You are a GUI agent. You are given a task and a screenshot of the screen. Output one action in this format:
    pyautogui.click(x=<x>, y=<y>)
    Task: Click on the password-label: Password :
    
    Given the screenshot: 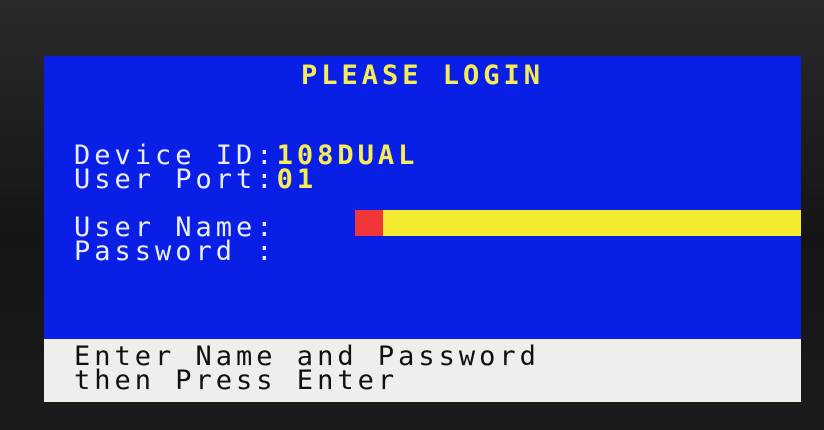 What is the action you would take?
    pyautogui.click(x=175, y=251)
    